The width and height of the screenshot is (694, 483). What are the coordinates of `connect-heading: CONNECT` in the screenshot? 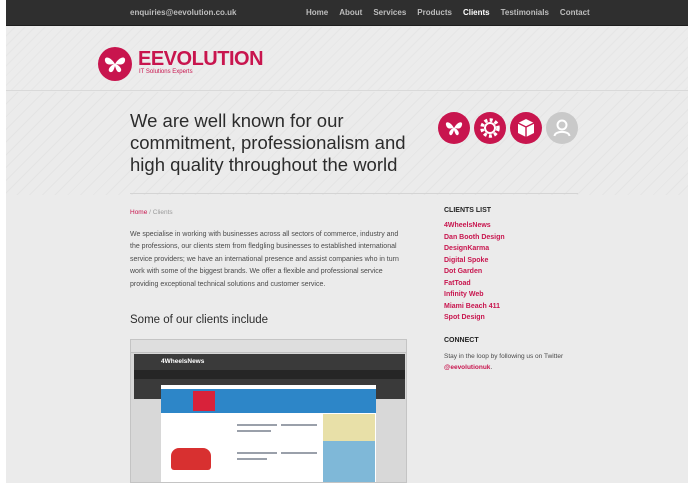 It's located at (461, 340).